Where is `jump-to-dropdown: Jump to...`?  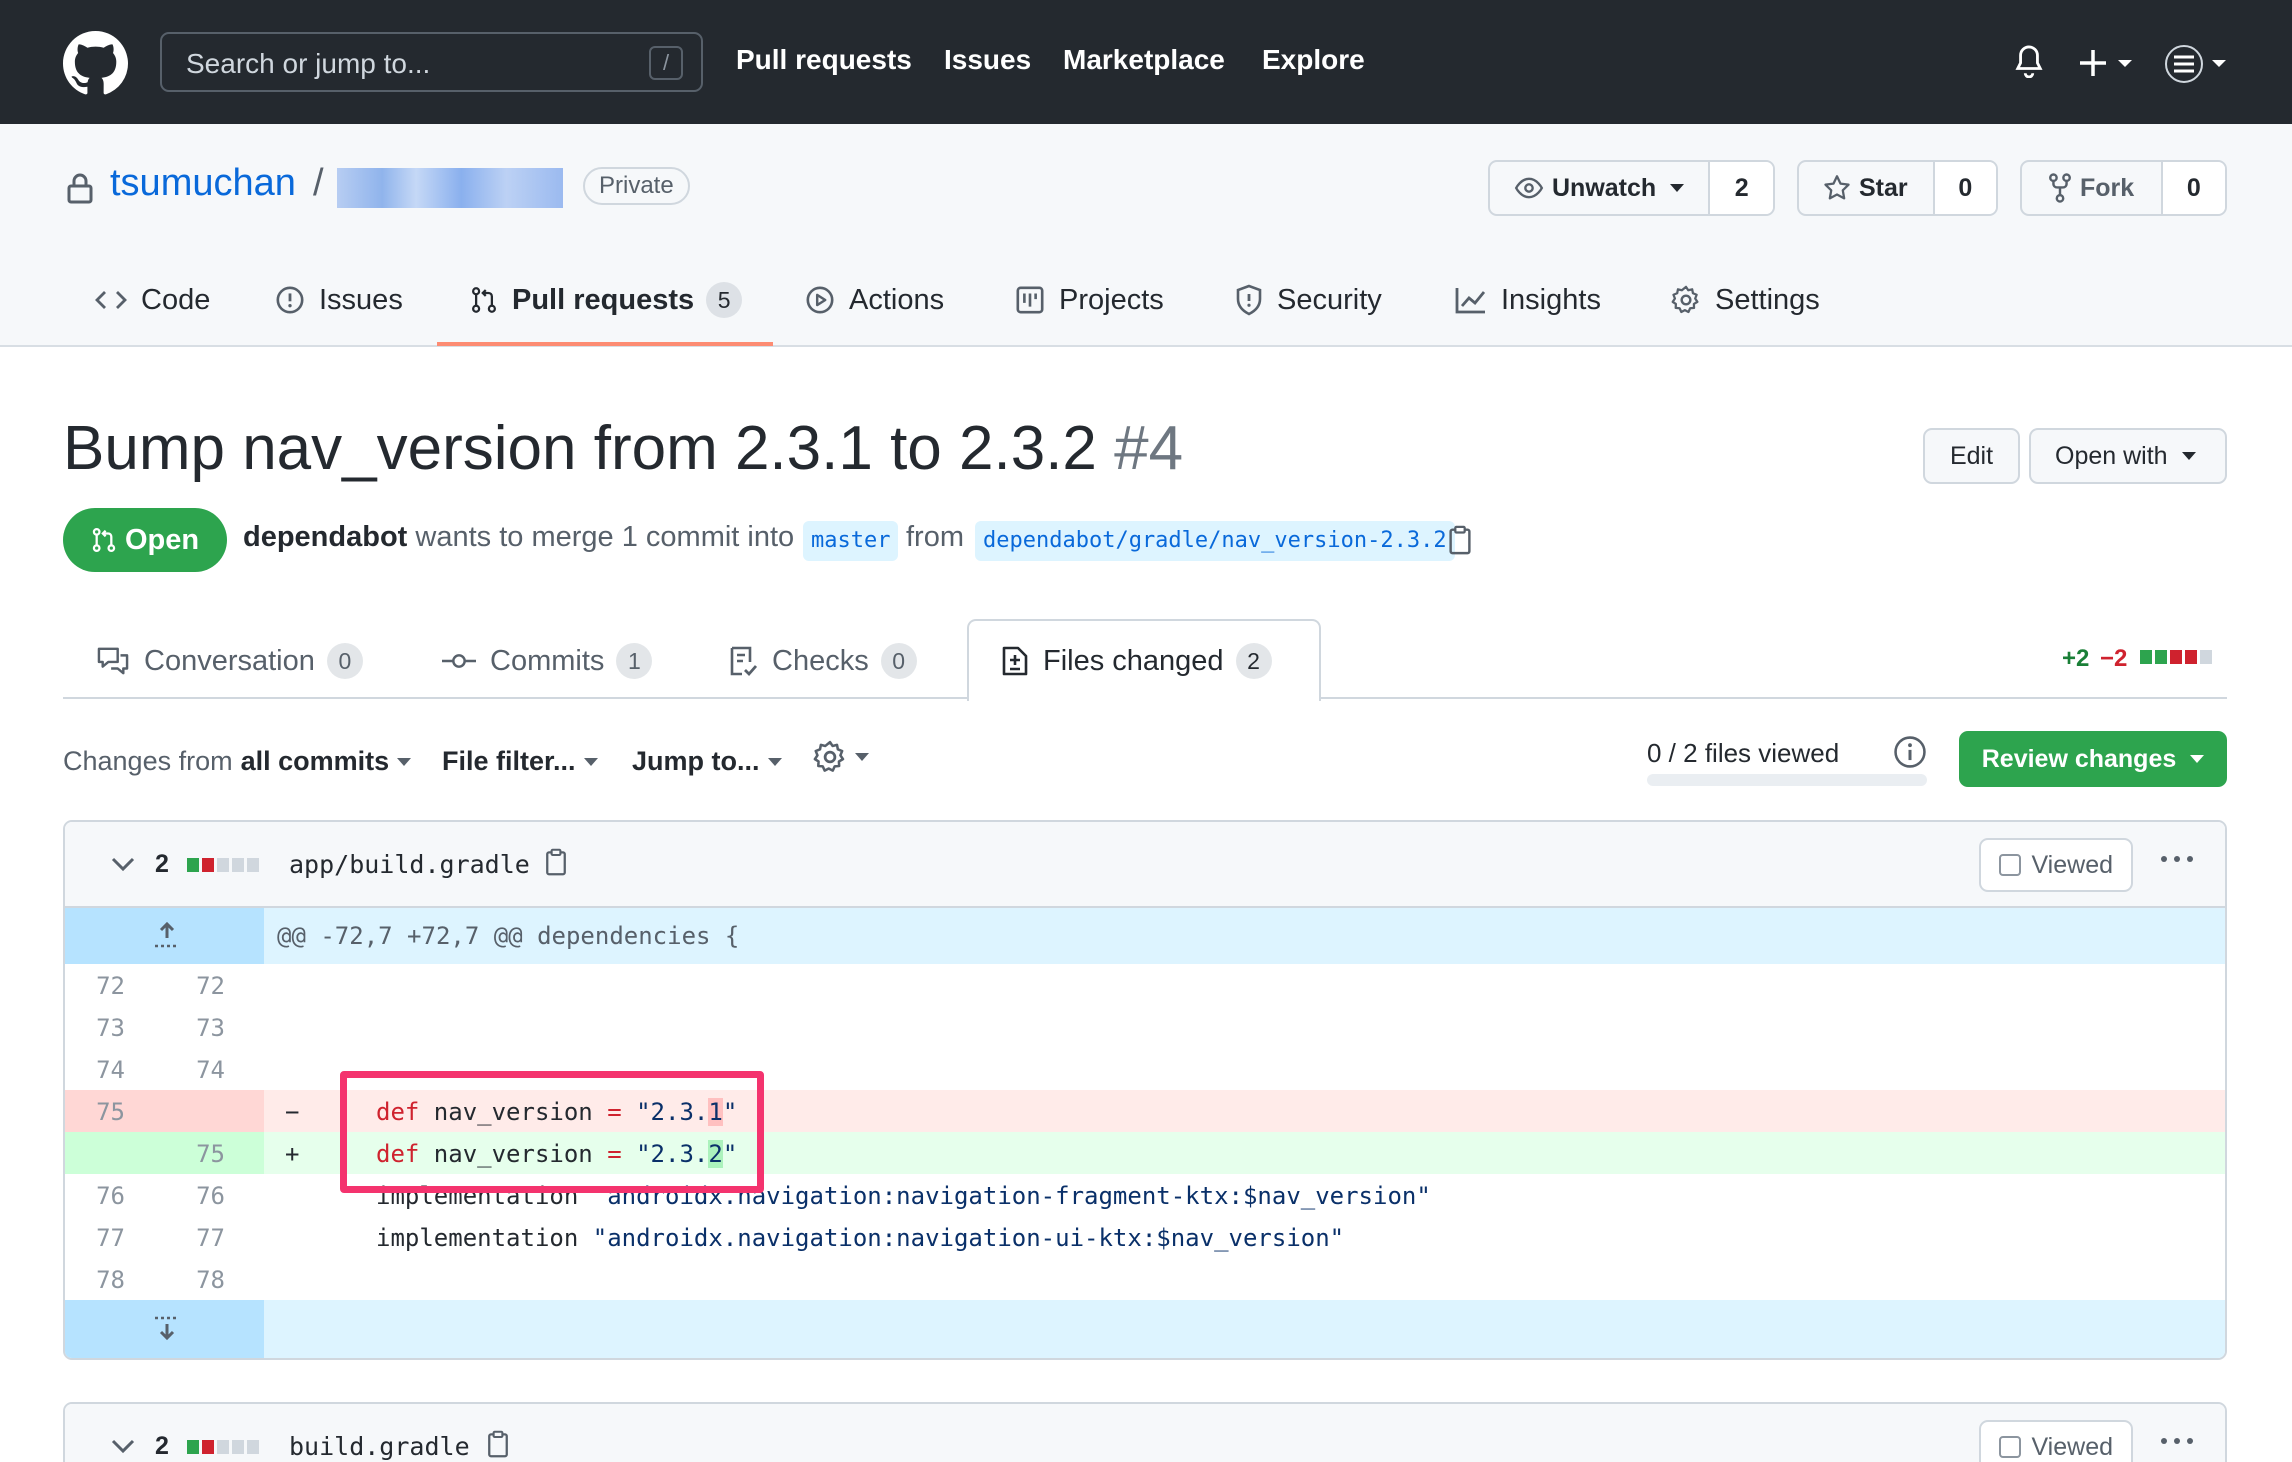 jump-to-dropdown: Jump to... is located at coordinates (707, 761).